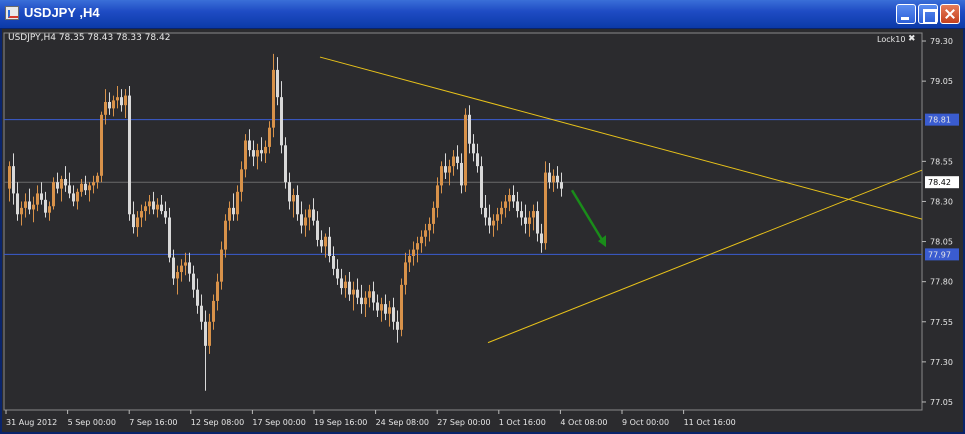 The width and height of the screenshot is (965, 434). I want to click on hline-price-label: 77.97, so click(939, 254).